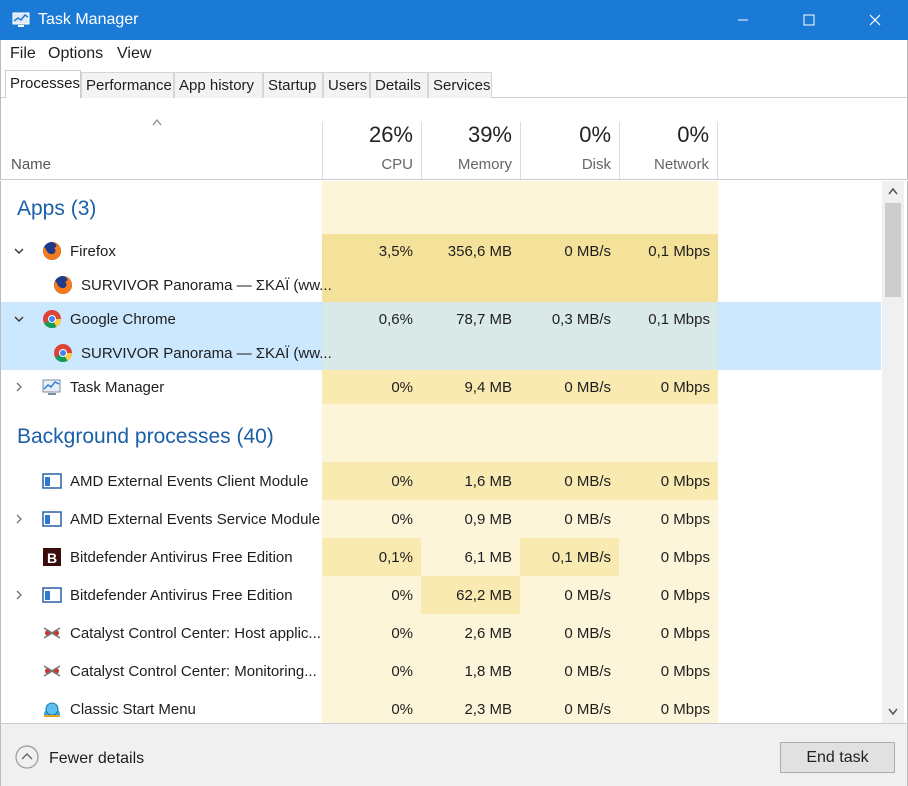 The width and height of the screenshot is (908, 786). Describe the element at coordinates (460, 85) in the screenshot. I see `tab-services: Services` at that location.